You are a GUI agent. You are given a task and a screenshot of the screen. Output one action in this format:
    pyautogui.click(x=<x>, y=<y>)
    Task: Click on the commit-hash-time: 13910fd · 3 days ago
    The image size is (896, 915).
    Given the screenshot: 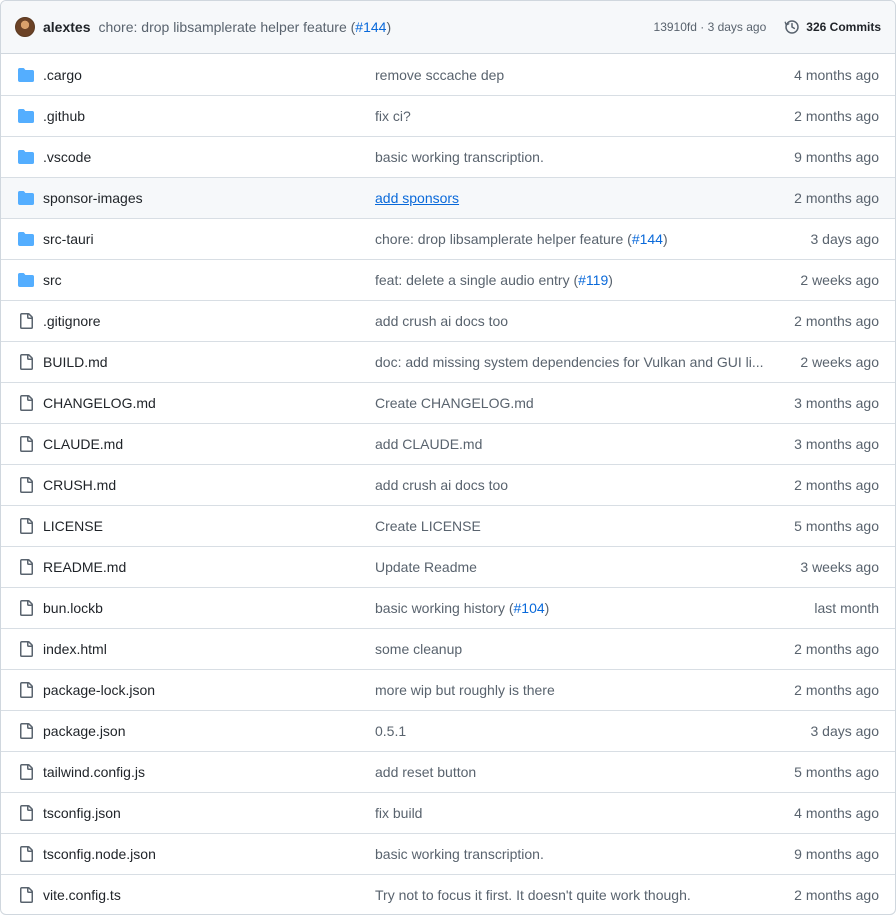 What is the action you would take?
    pyautogui.click(x=710, y=27)
    